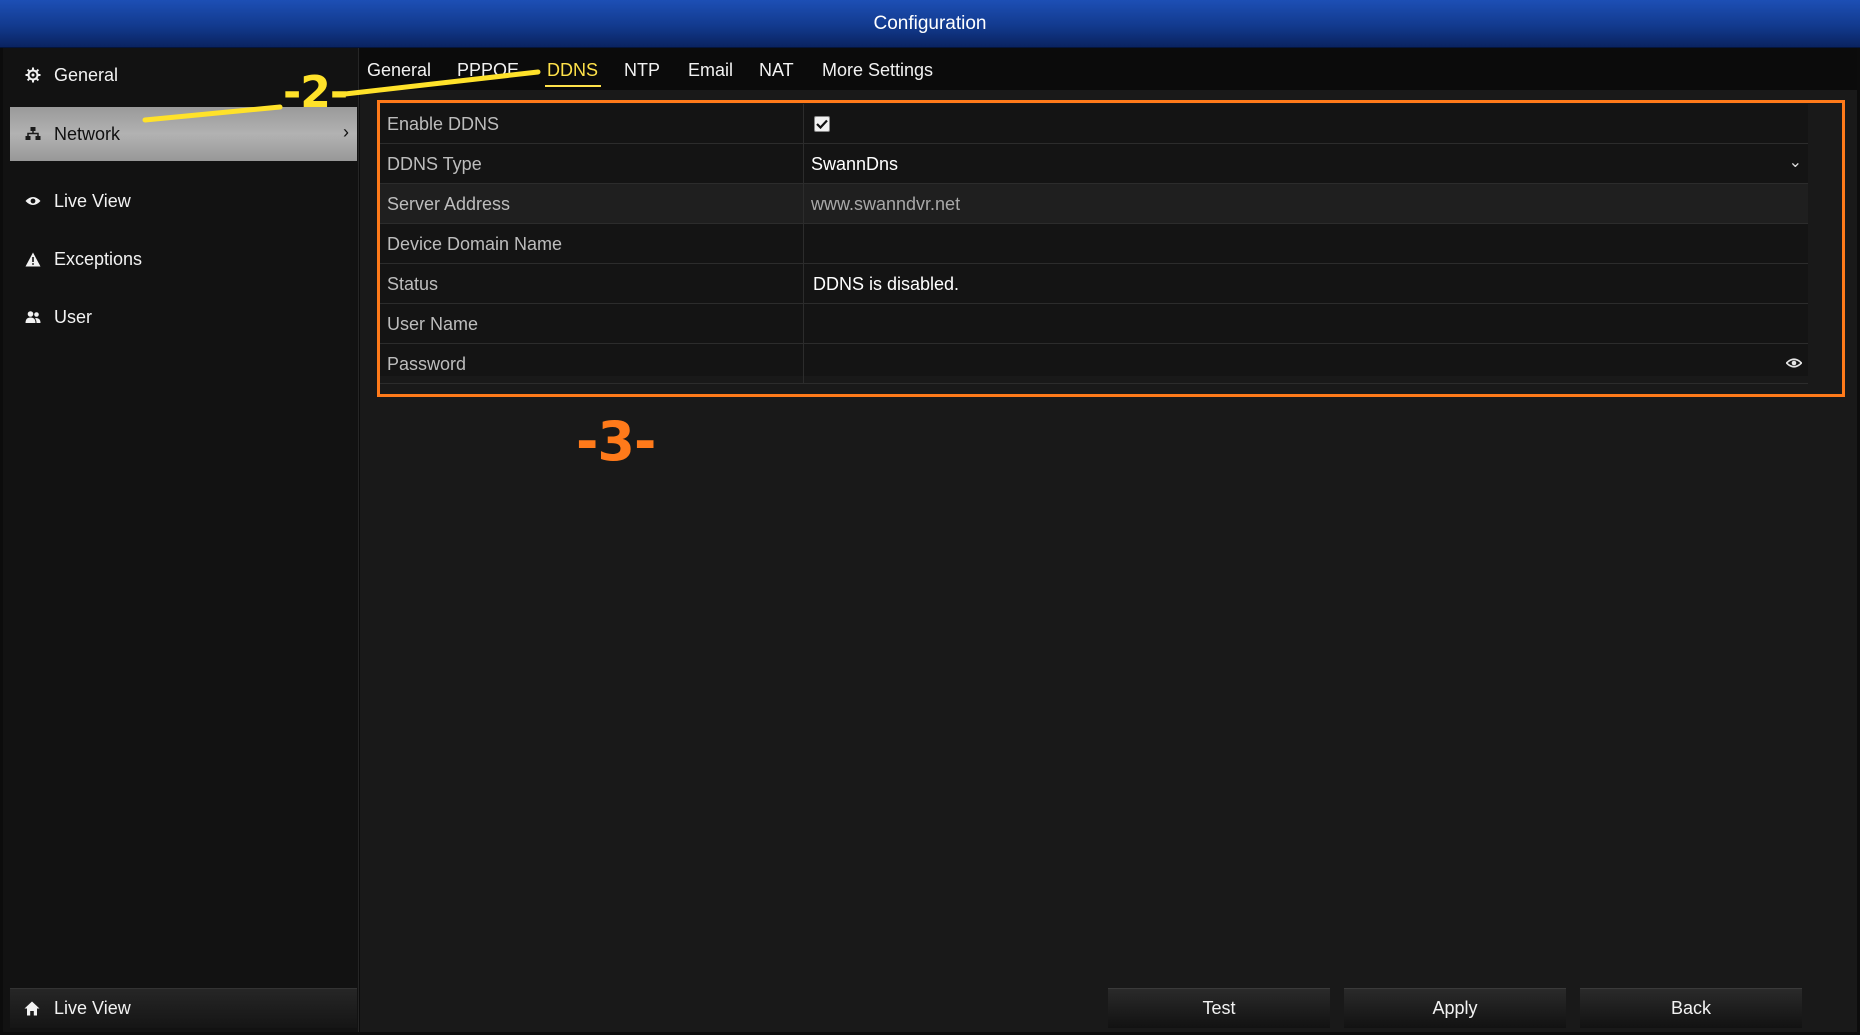 The width and height of the screenshot is (1860, 1035). Describe the element at coordinates (413, 284) in the screenshot. I see `status-label: Status` at that location.